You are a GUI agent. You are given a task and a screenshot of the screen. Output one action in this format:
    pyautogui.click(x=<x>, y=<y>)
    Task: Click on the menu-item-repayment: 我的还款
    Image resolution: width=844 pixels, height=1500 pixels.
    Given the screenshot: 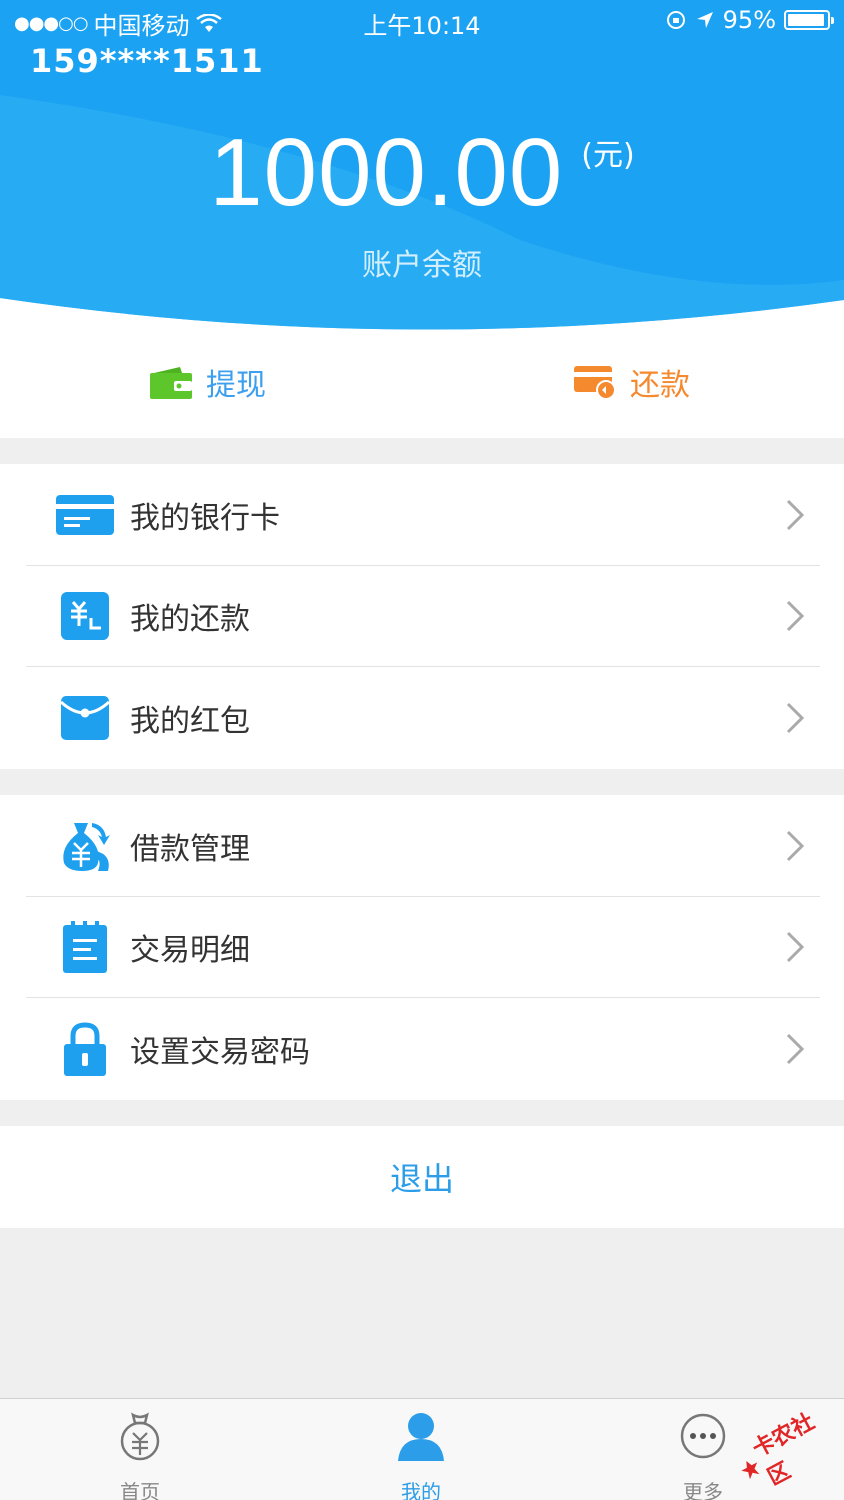 What is the action you would take?
    pyautogui.click(x=422, y=617)
    